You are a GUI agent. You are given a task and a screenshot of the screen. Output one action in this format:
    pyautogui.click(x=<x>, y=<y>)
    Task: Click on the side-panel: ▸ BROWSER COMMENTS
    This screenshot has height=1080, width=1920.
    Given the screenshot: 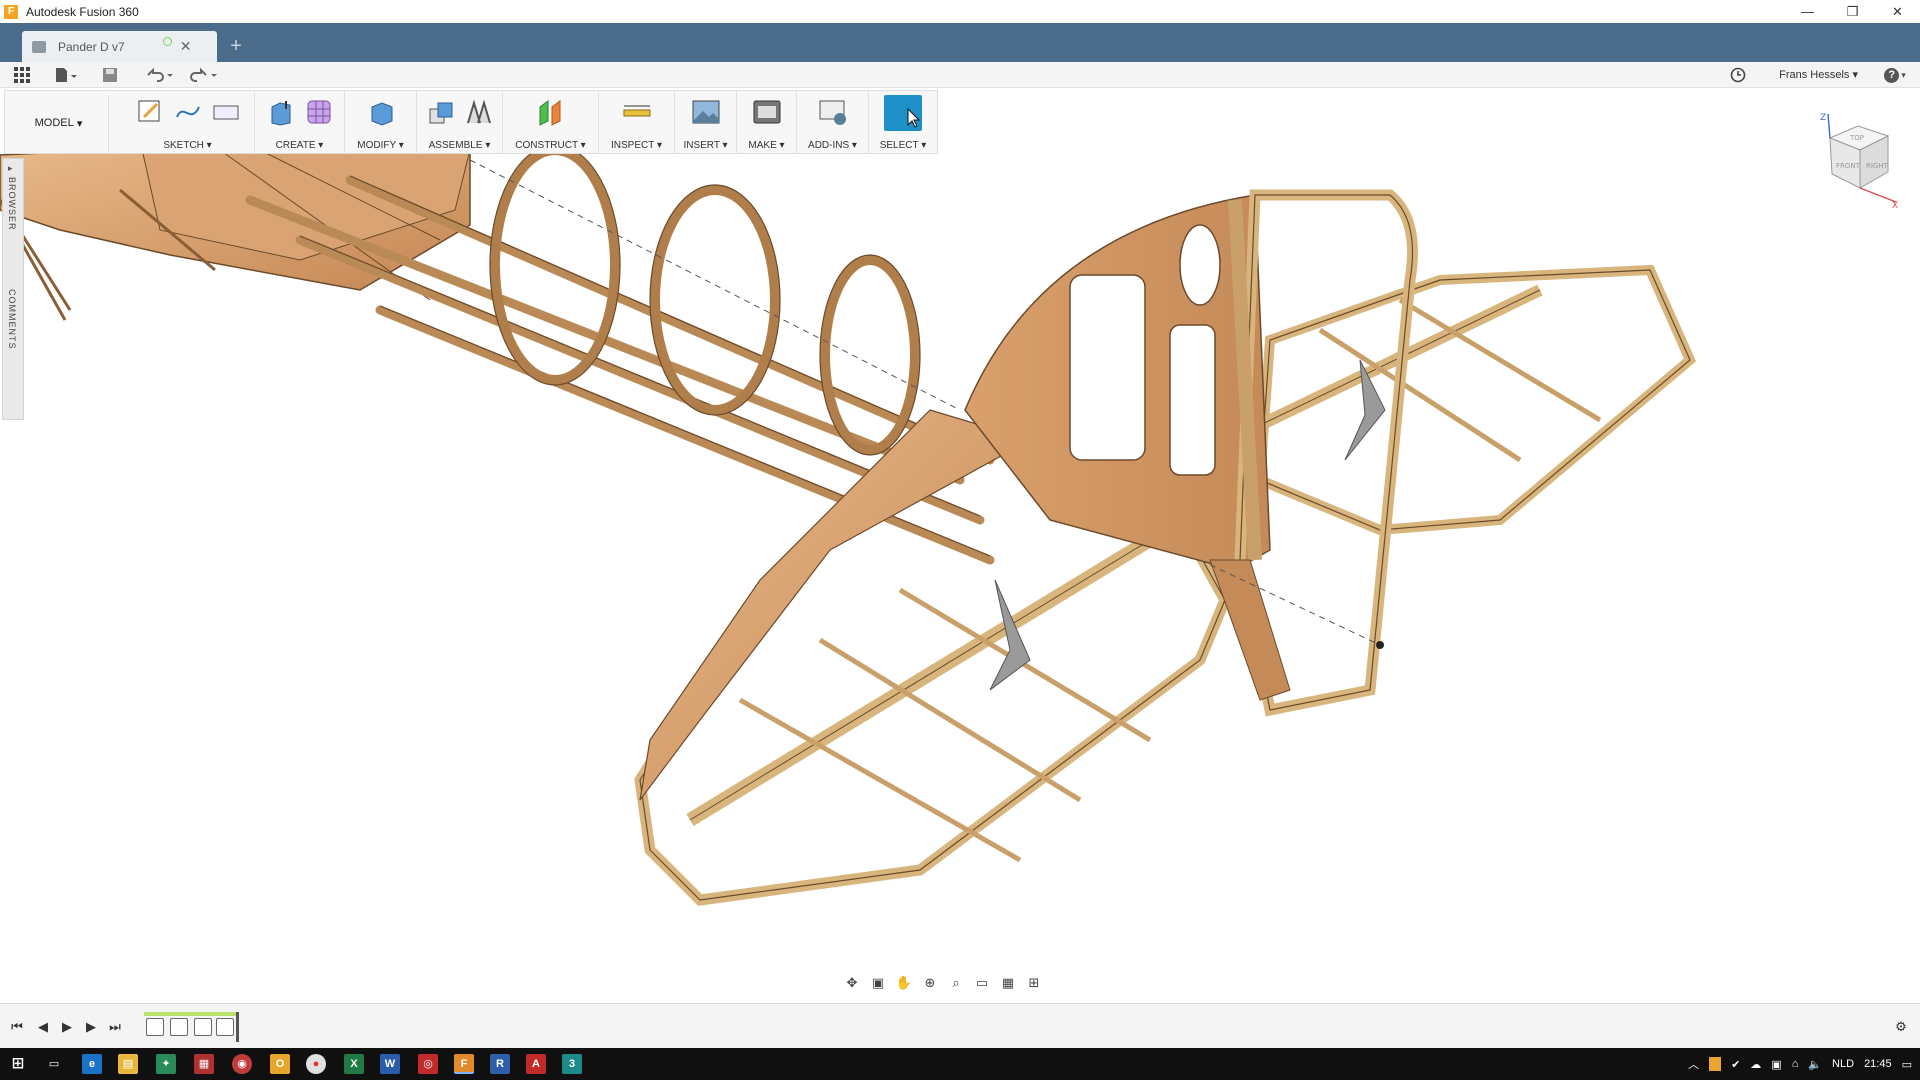 What is the action you would take?
    pyautogui.click(x=13, y=289)
    